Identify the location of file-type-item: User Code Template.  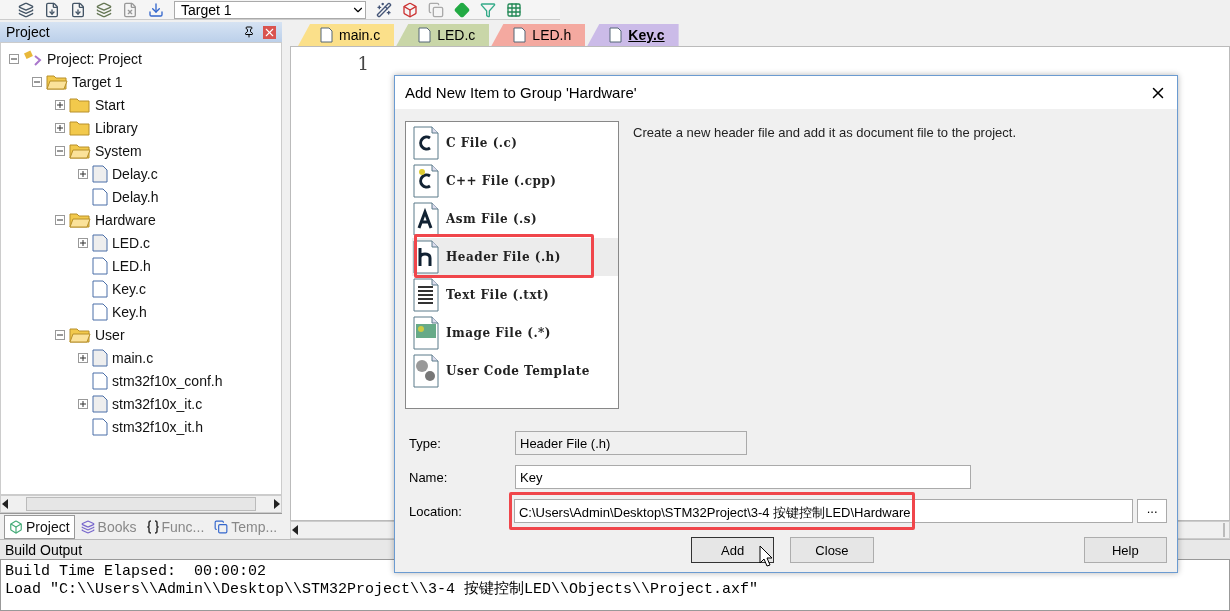
(515, 371).